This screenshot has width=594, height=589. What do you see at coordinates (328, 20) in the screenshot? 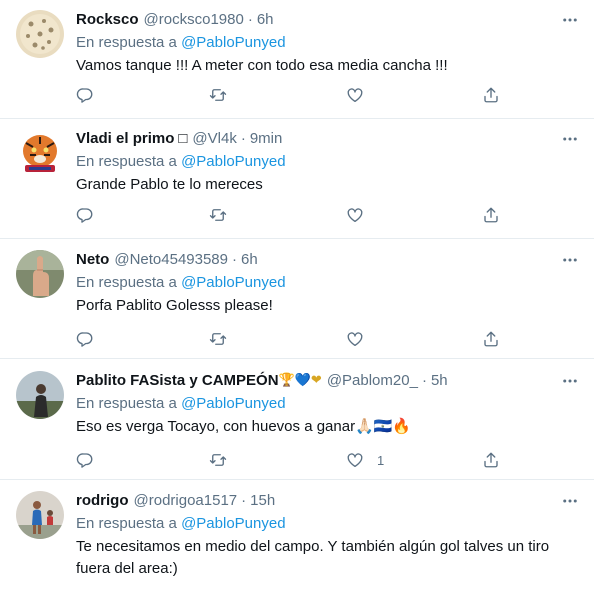
I see `tweet-header: Rocksco @rocksco1980 · 6h` at bounding box center [328, 20].